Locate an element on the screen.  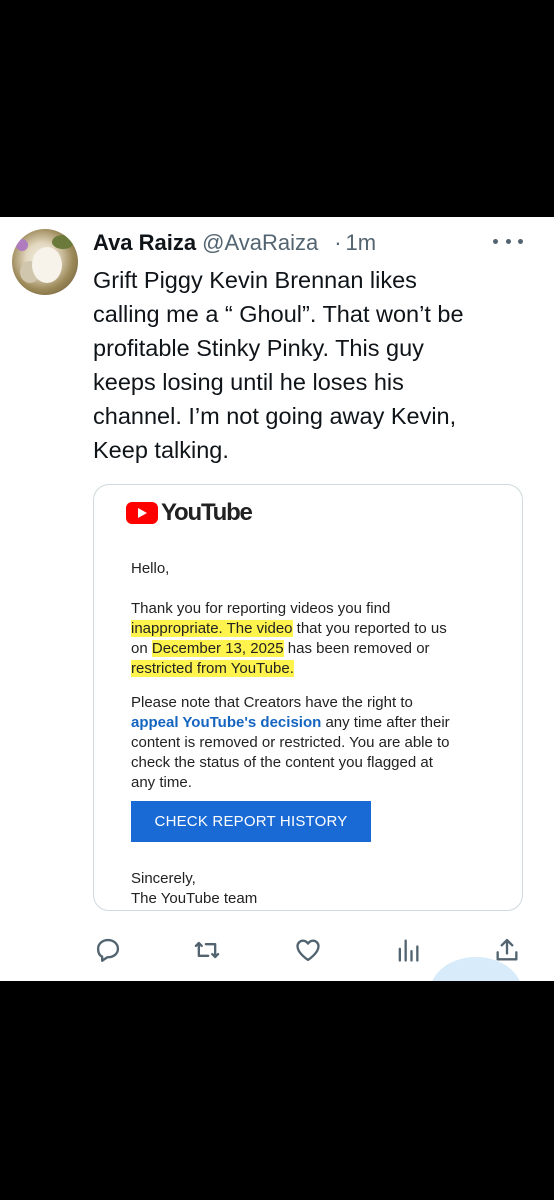
email-signoff: Sincerely, The YouTube team is located at coordinates (194, 889).